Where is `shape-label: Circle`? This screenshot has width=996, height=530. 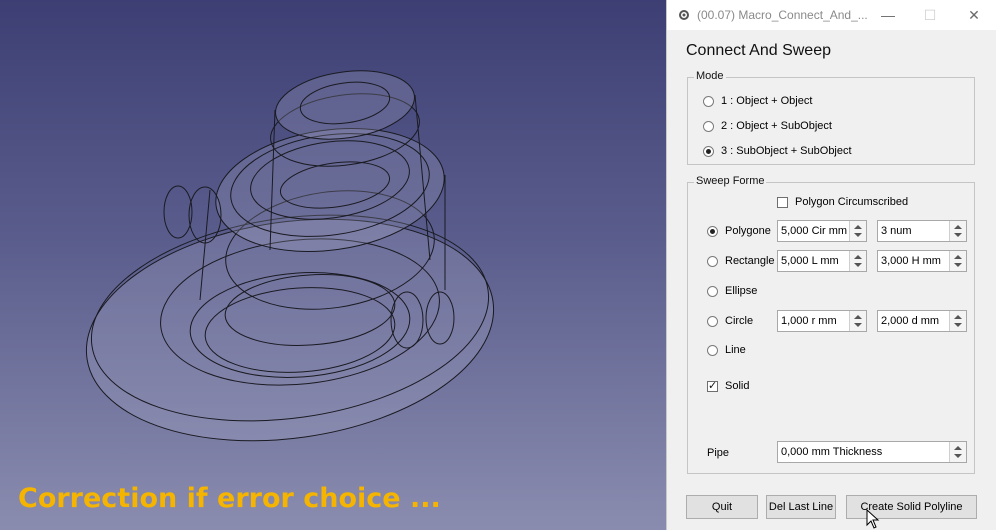 shape-label: Circle is located at coordinates (739, 321).